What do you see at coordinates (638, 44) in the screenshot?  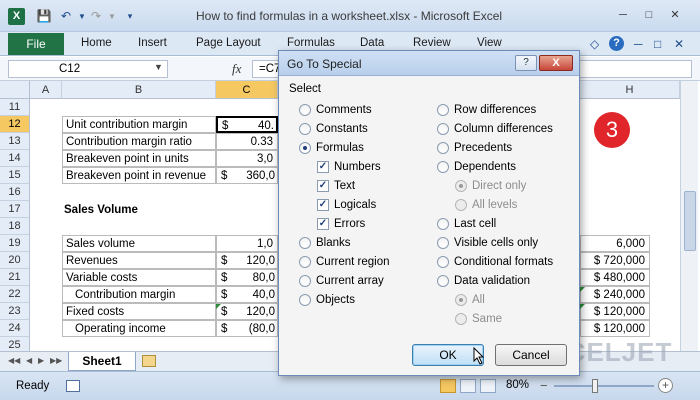 I see `workbook-minimize-icon: ─` at bounding box center [638, 44].